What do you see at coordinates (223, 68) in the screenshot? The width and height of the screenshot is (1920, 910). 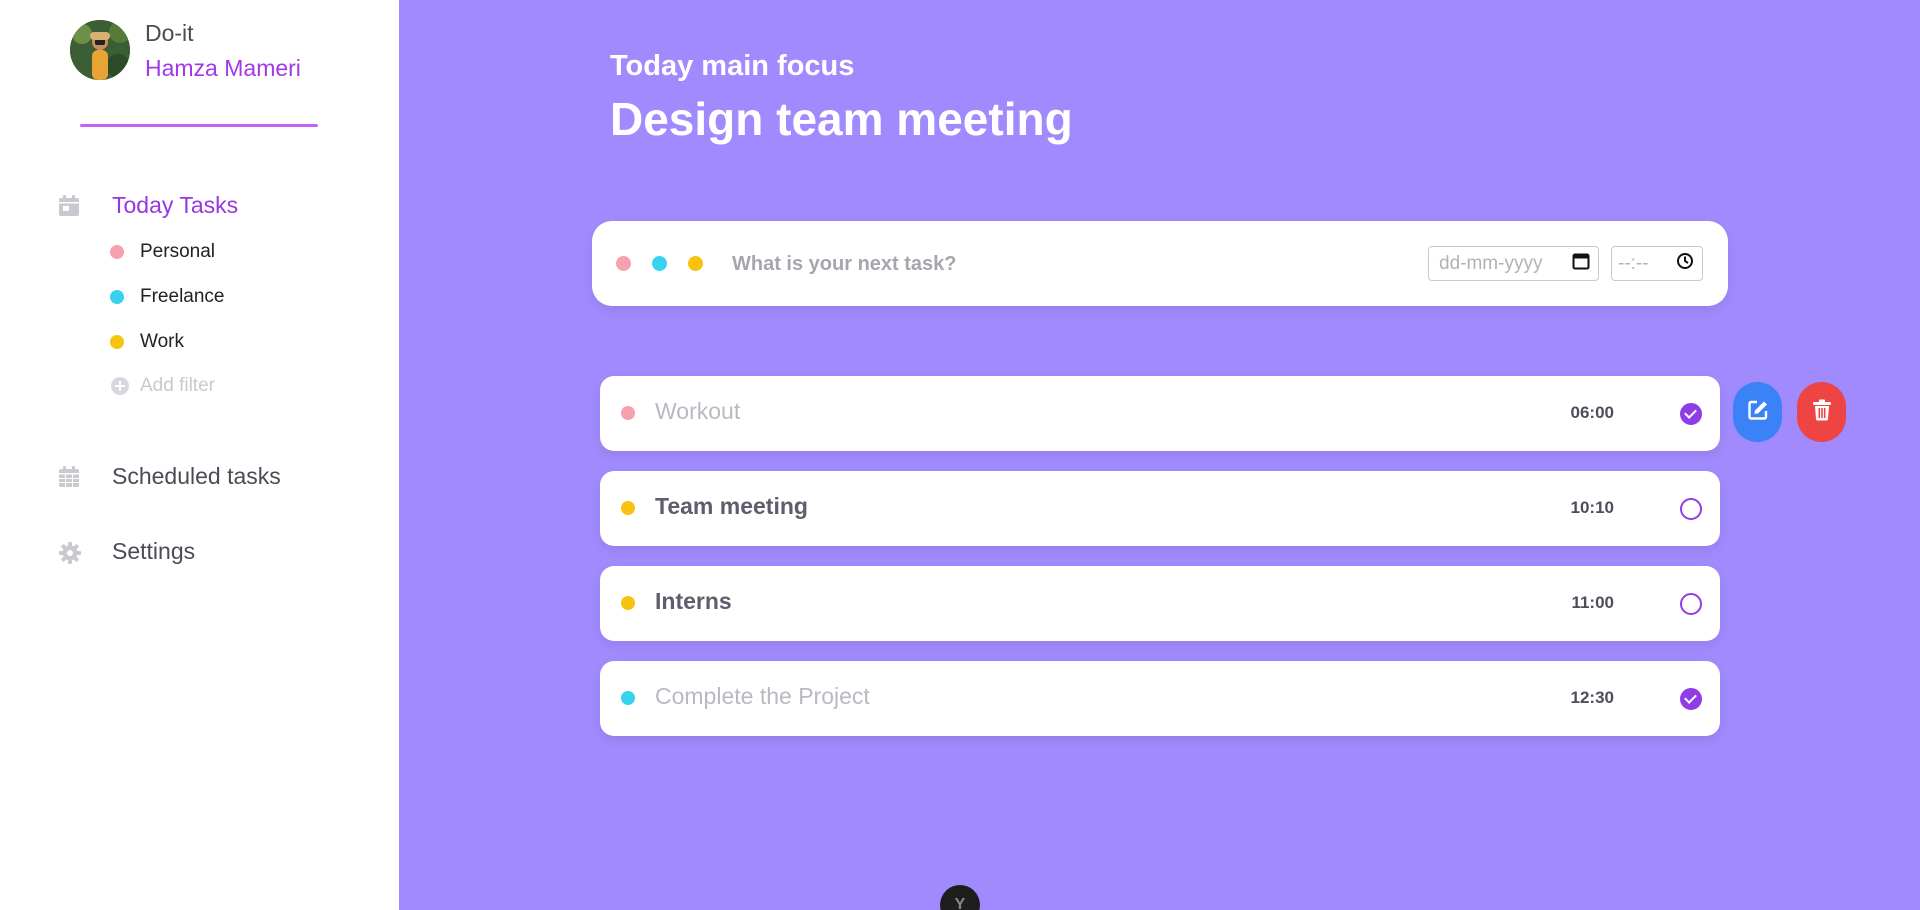 I see `user-name: Hamza Mameri` at bounding box center [223, 68].